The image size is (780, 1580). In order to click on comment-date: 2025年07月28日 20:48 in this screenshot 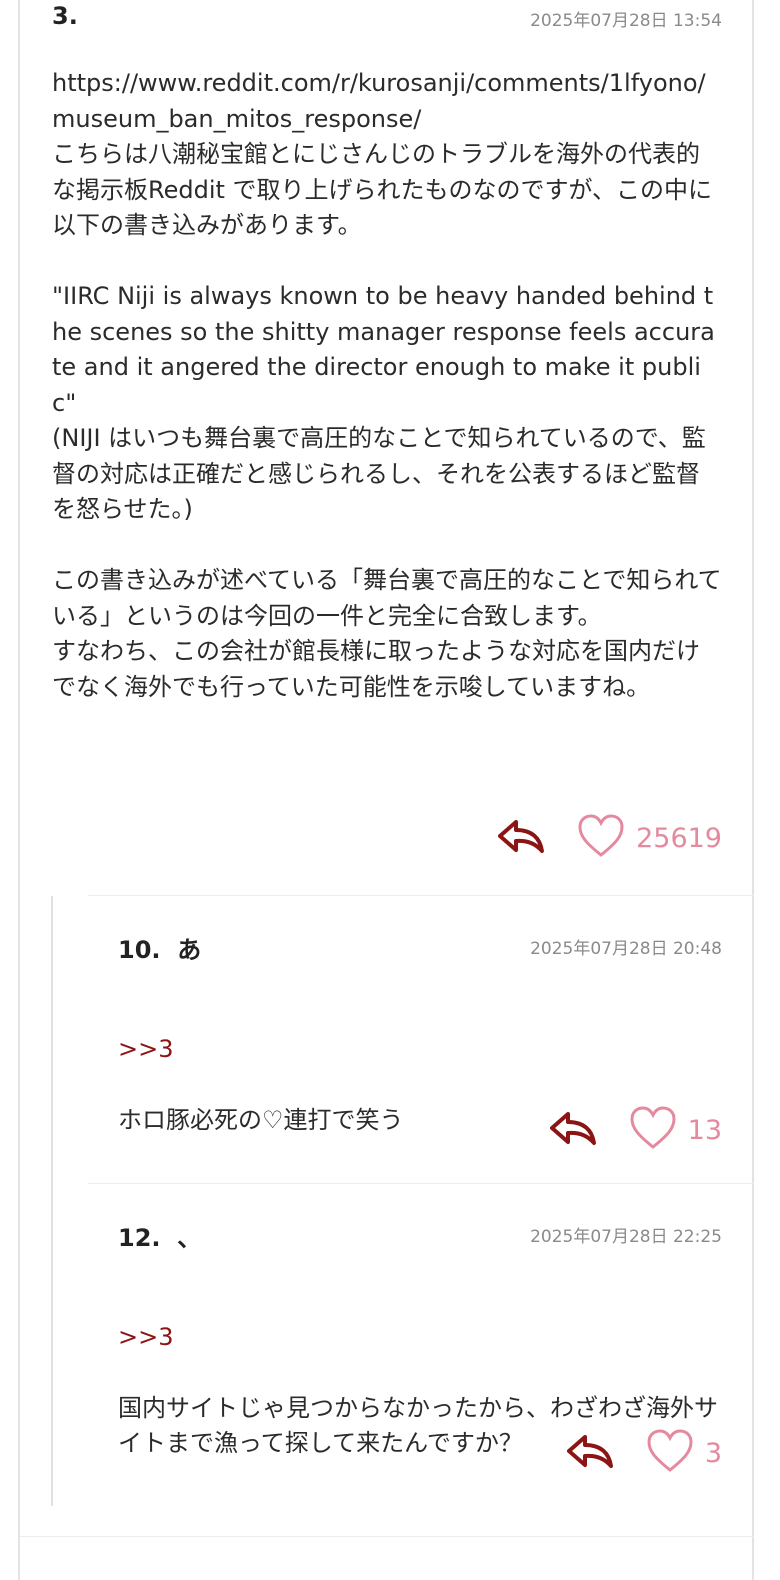, I will do `click(626, 949)`.